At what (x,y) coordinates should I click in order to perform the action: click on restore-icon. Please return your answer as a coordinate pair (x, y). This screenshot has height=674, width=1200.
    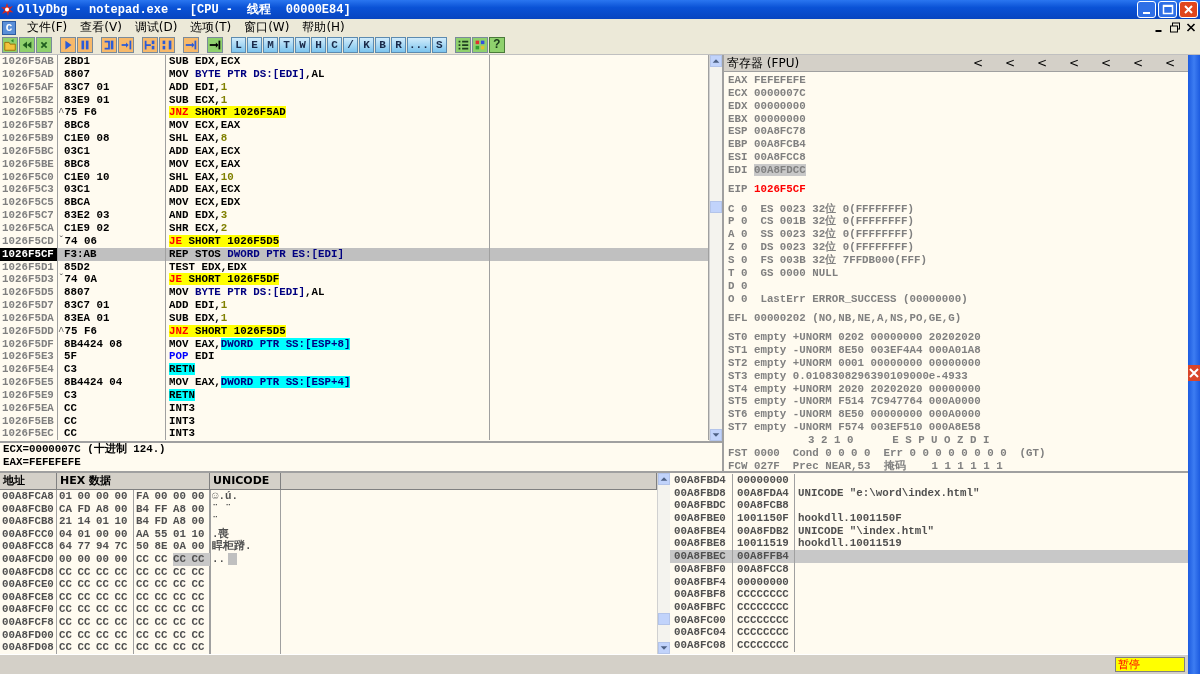
    Looking at the image, I should click on (1175, 27).